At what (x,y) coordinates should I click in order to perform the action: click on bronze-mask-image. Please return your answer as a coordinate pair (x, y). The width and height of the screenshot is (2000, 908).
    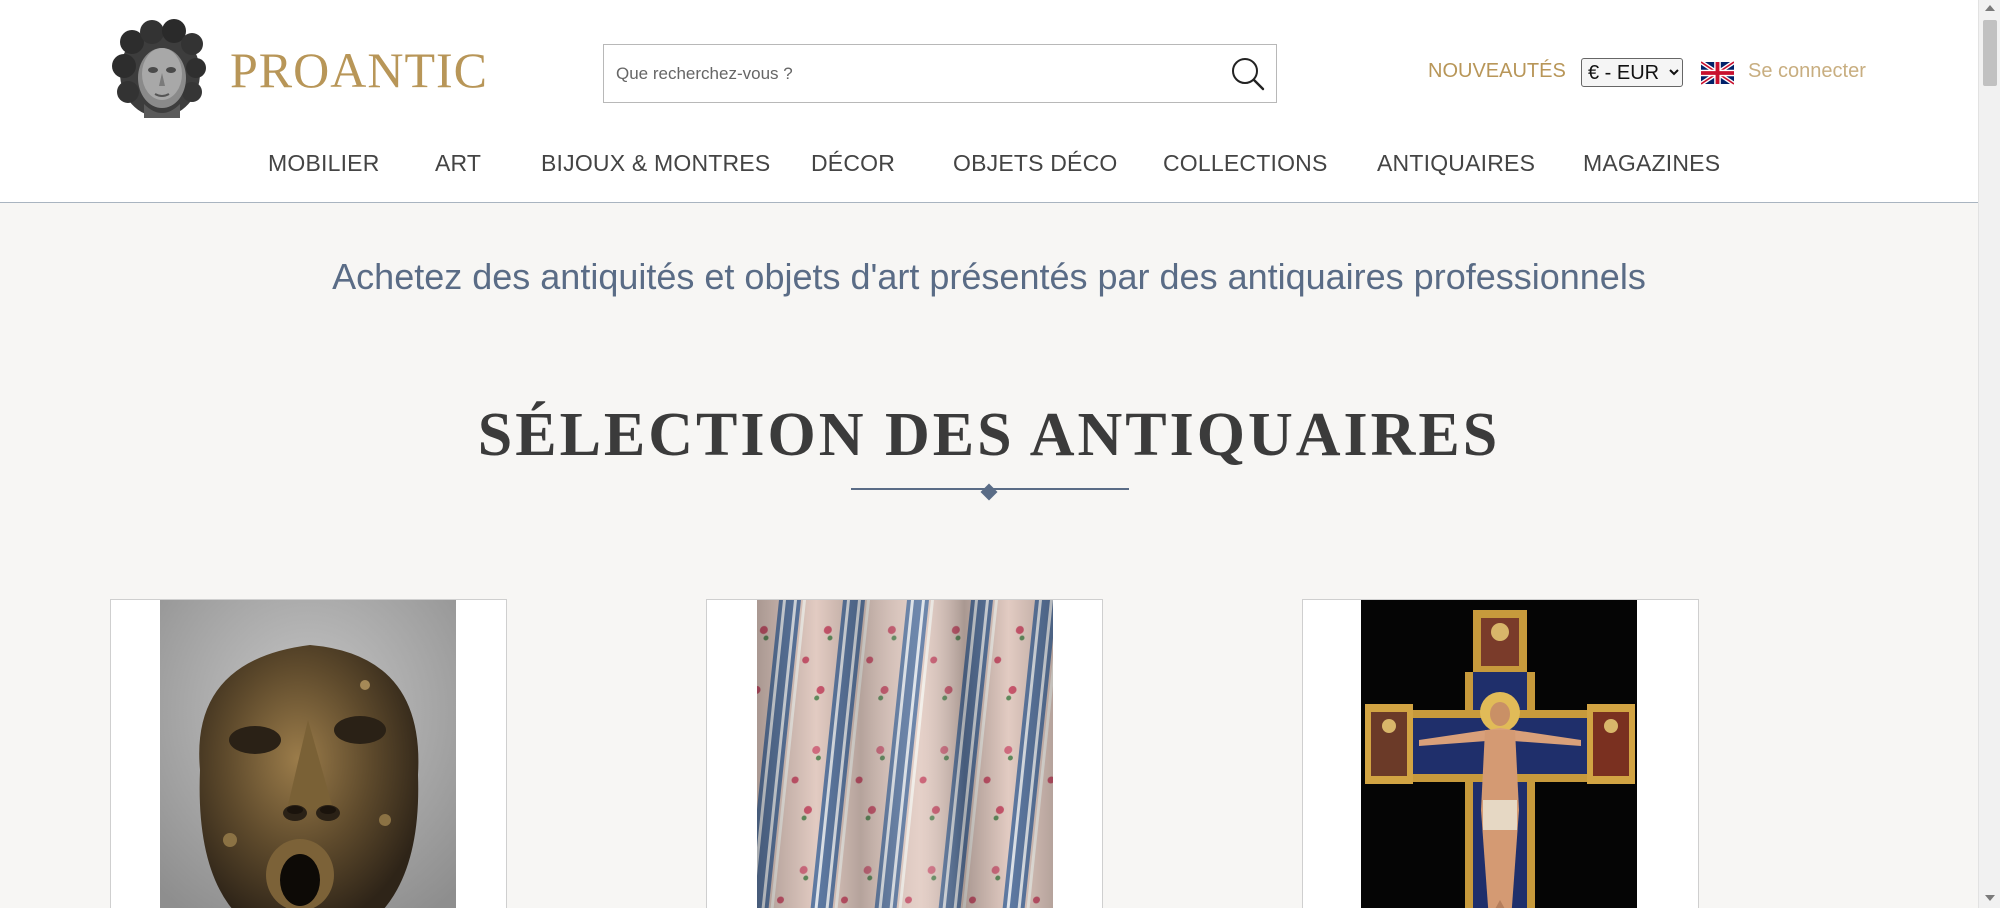
    Looking at the image, I should click on (308, 754).